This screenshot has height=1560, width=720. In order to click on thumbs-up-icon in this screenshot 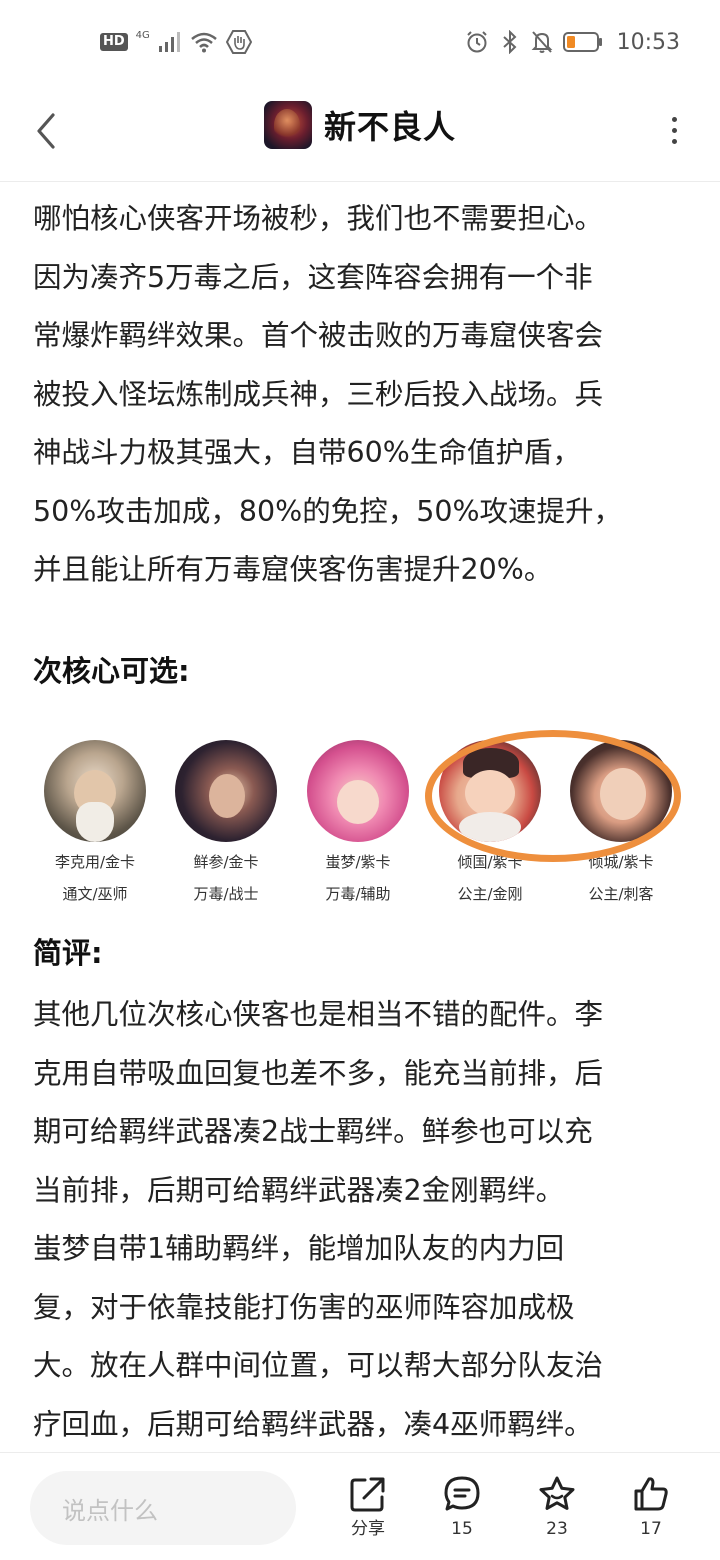, I will do `click(651, 1494)`.